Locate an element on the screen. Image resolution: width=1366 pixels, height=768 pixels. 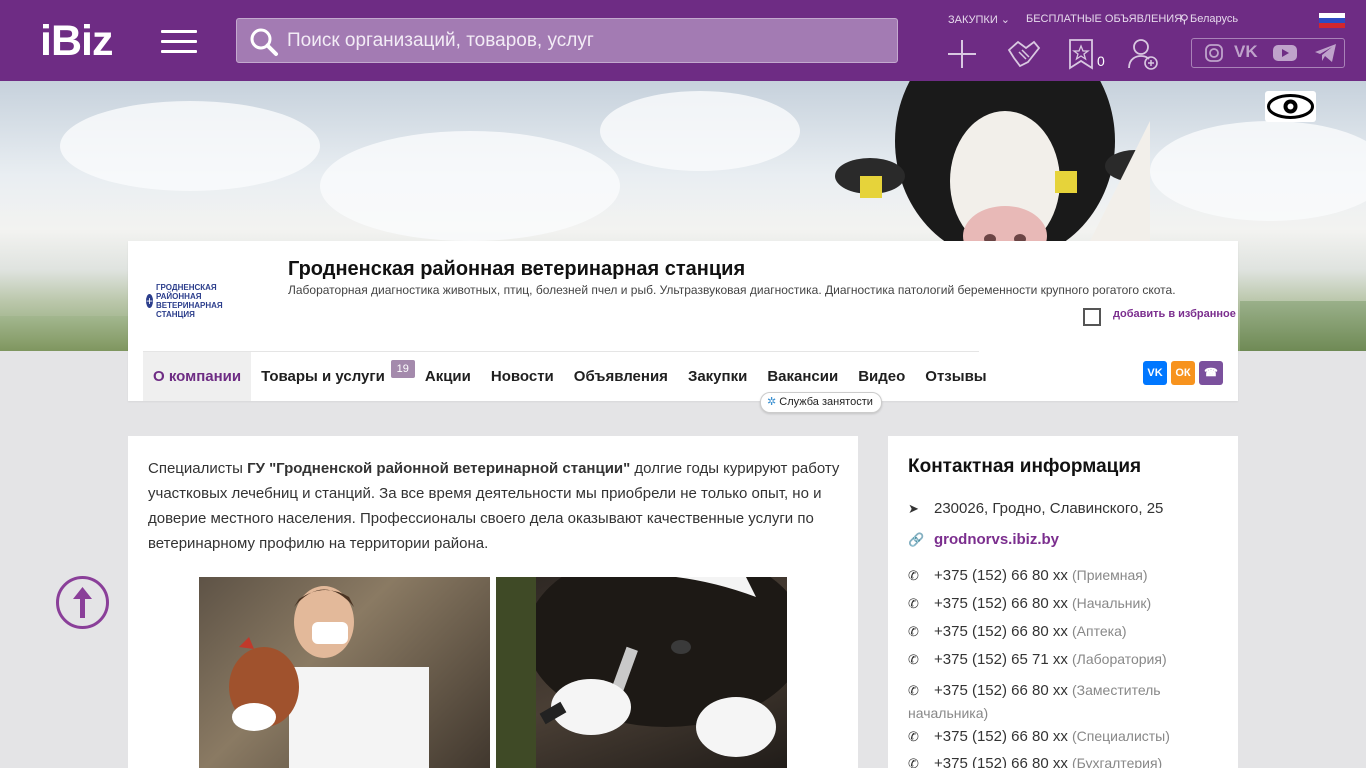
language-flag-icon is located at coordinates (1332, 20).